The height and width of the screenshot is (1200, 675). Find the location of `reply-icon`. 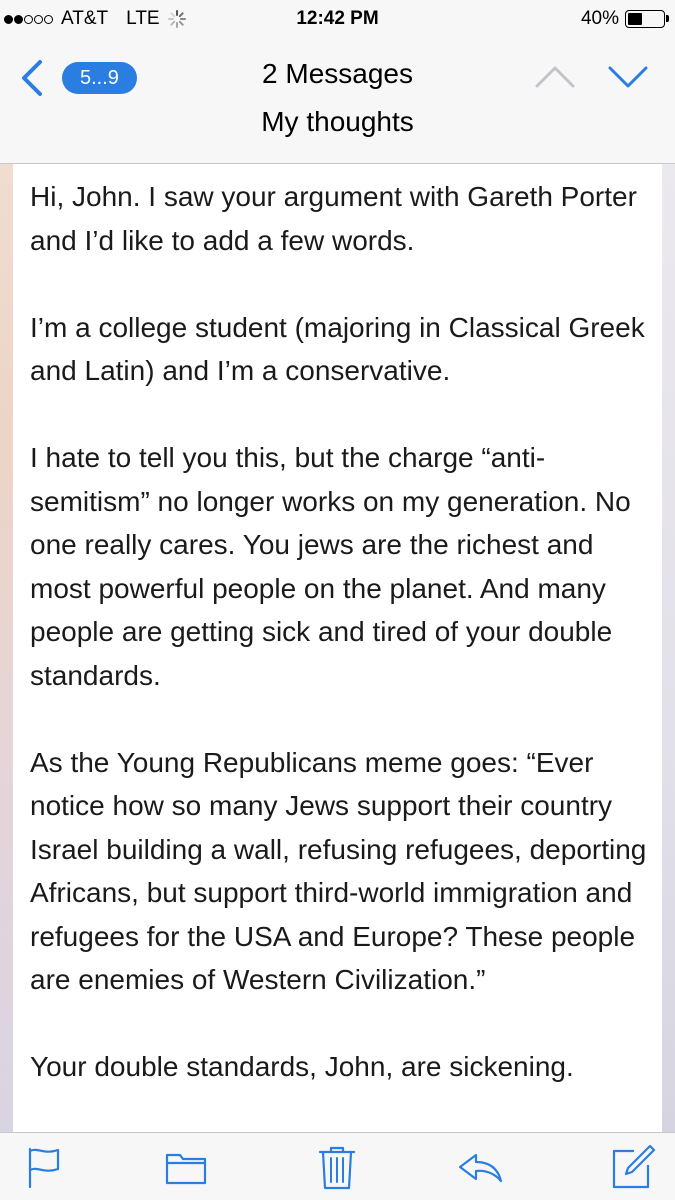

reply-icon is located at coordinates (480, 1168).